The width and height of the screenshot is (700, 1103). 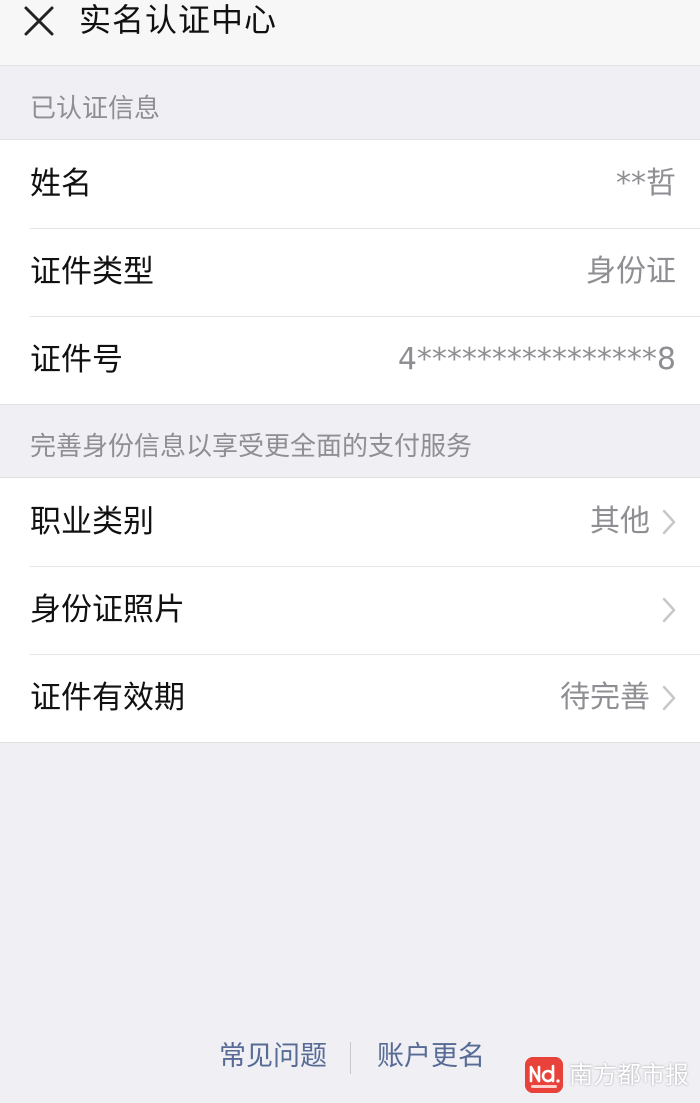 I want to click on footer-divider, so click(x=350, y=1058).